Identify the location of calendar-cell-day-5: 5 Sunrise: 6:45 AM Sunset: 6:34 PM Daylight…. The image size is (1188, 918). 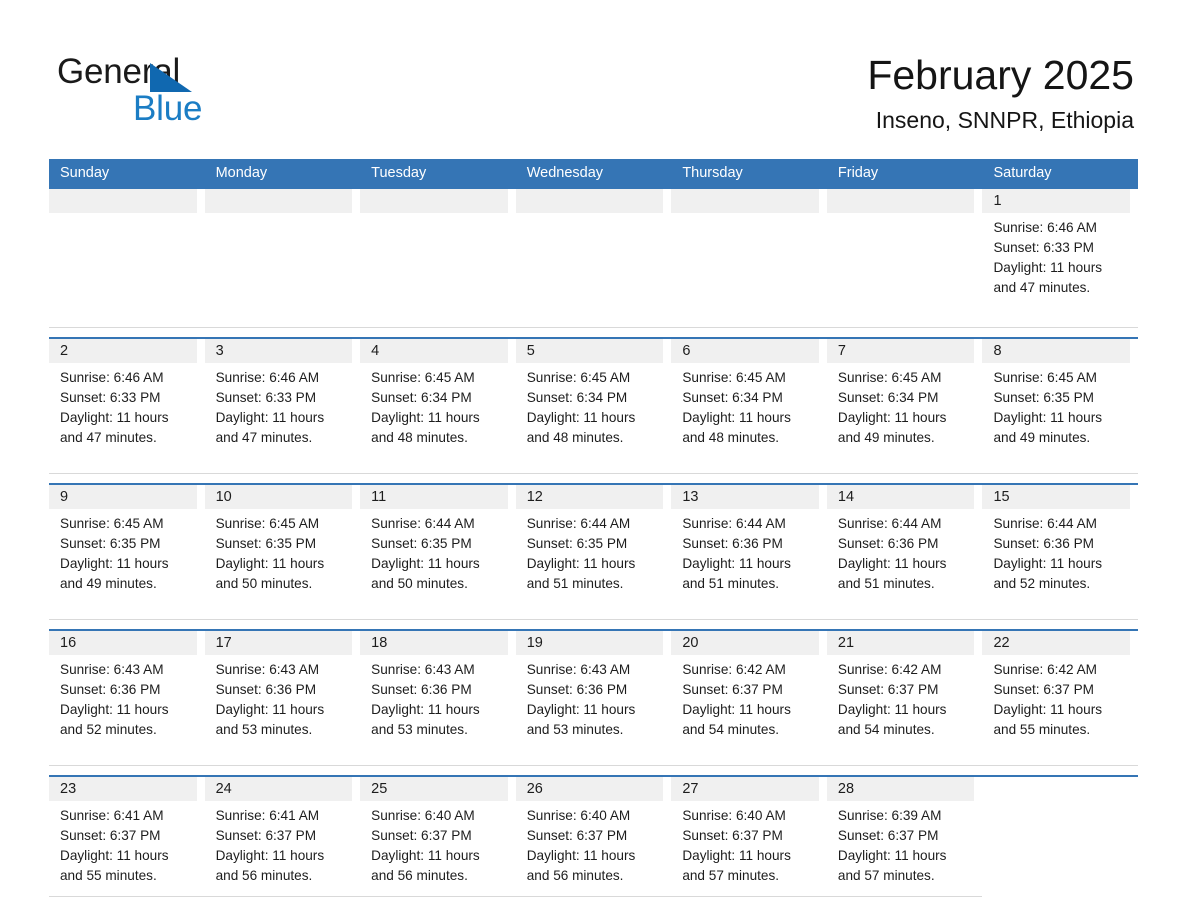
(593, 406).